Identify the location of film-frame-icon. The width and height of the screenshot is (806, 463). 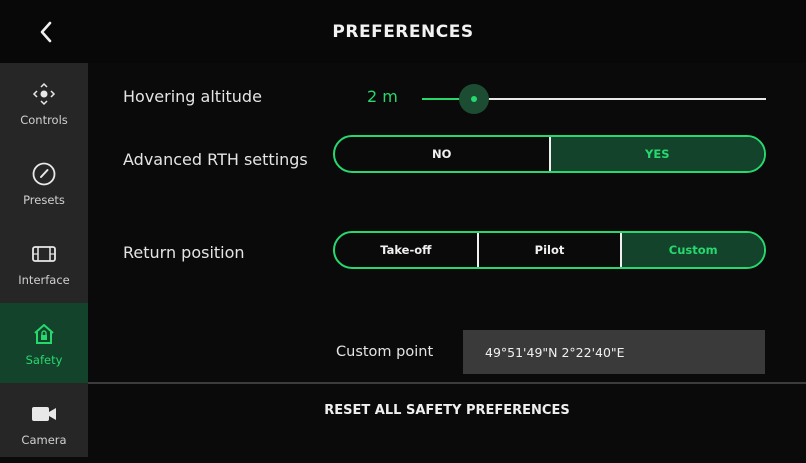
(44, 254).